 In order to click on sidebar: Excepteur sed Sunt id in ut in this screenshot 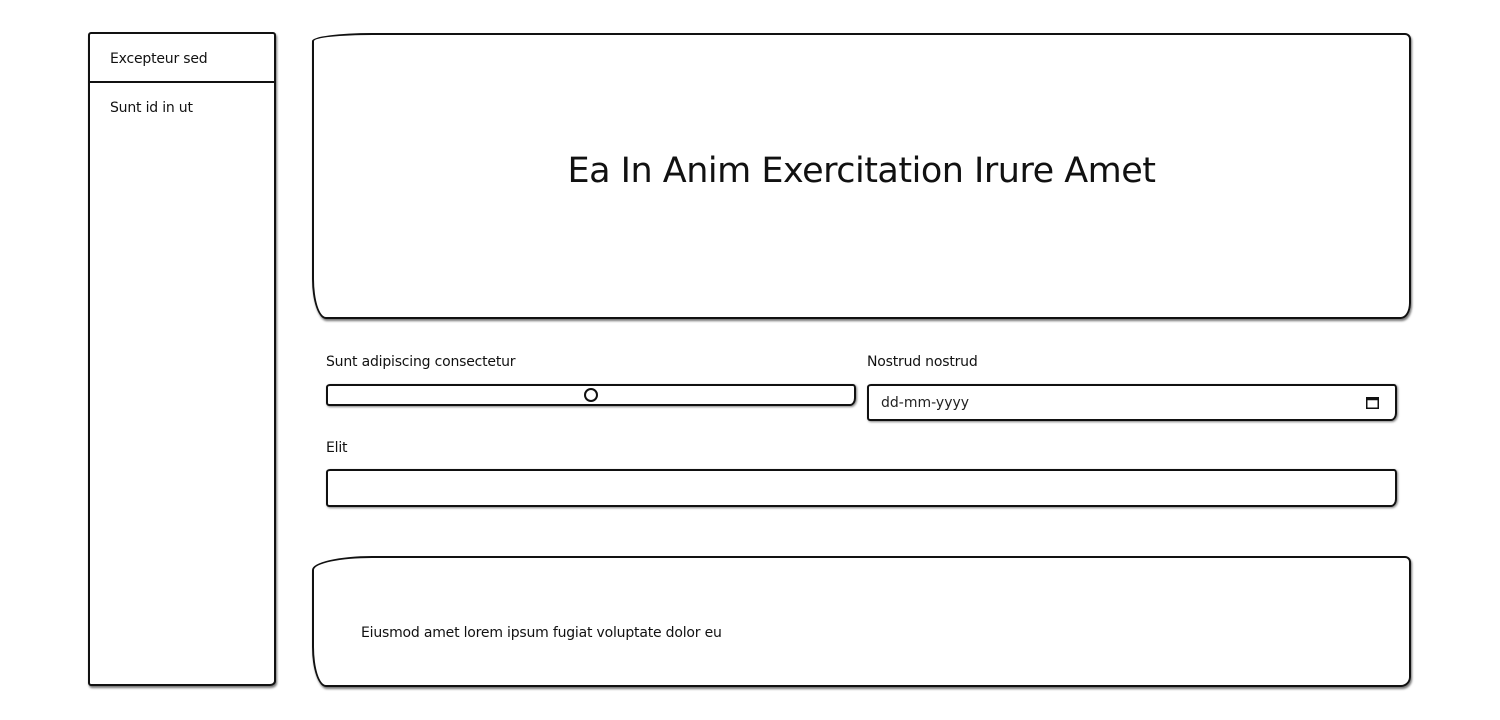, I will do `click(182, 359)`.